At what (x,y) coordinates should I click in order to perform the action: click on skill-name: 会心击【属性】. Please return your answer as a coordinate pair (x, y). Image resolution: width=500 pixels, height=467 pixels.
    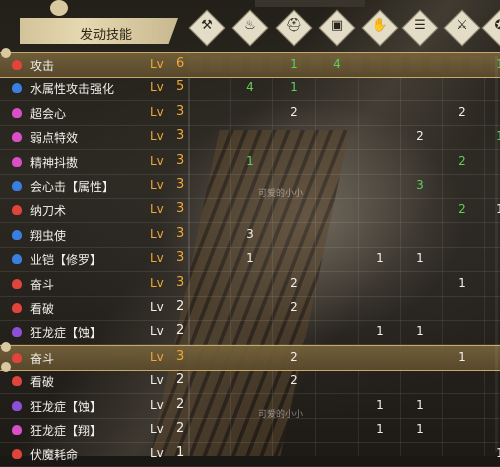
    Looking at the image, I should click on (72, 187).